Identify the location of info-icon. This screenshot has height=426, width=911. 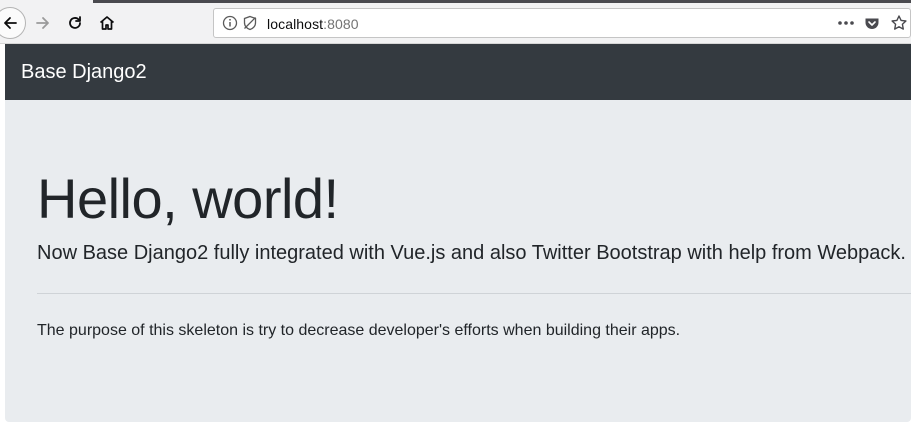
(230, 23).